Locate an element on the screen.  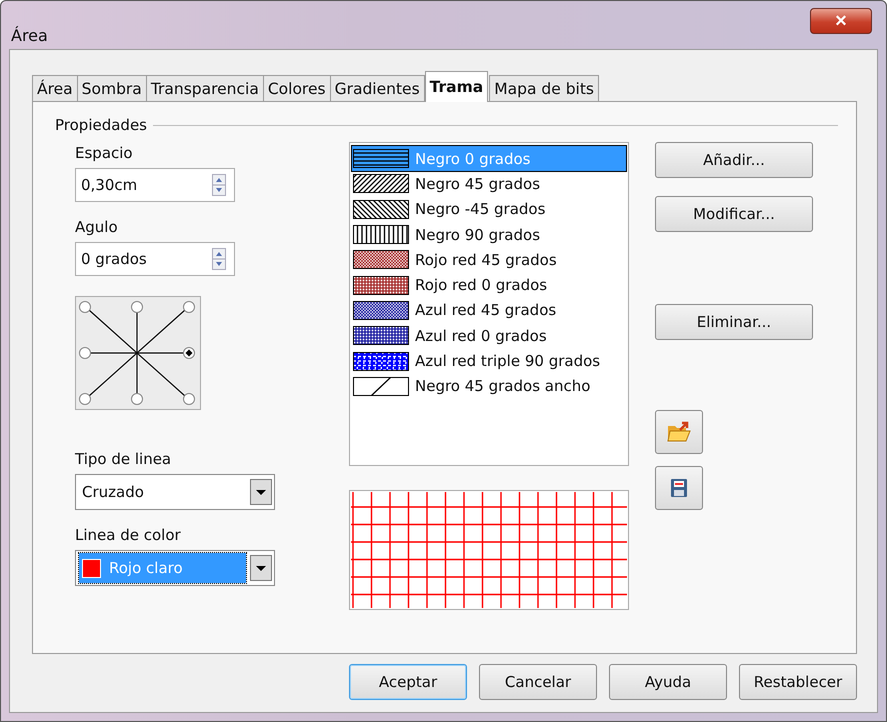
tab: Transparencia is located at coordinates (205, 88).